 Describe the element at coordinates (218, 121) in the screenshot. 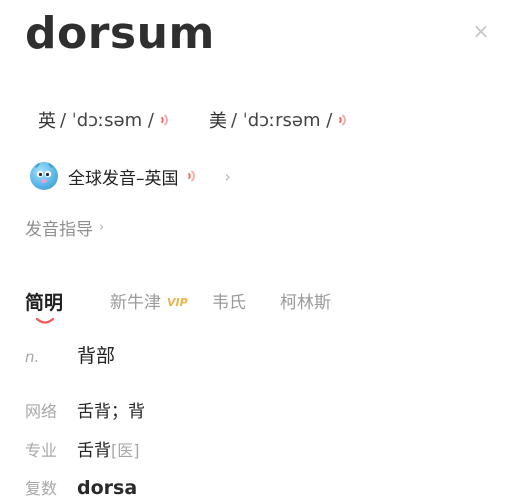

I see `pronunciation-us-region: 美` at that location.